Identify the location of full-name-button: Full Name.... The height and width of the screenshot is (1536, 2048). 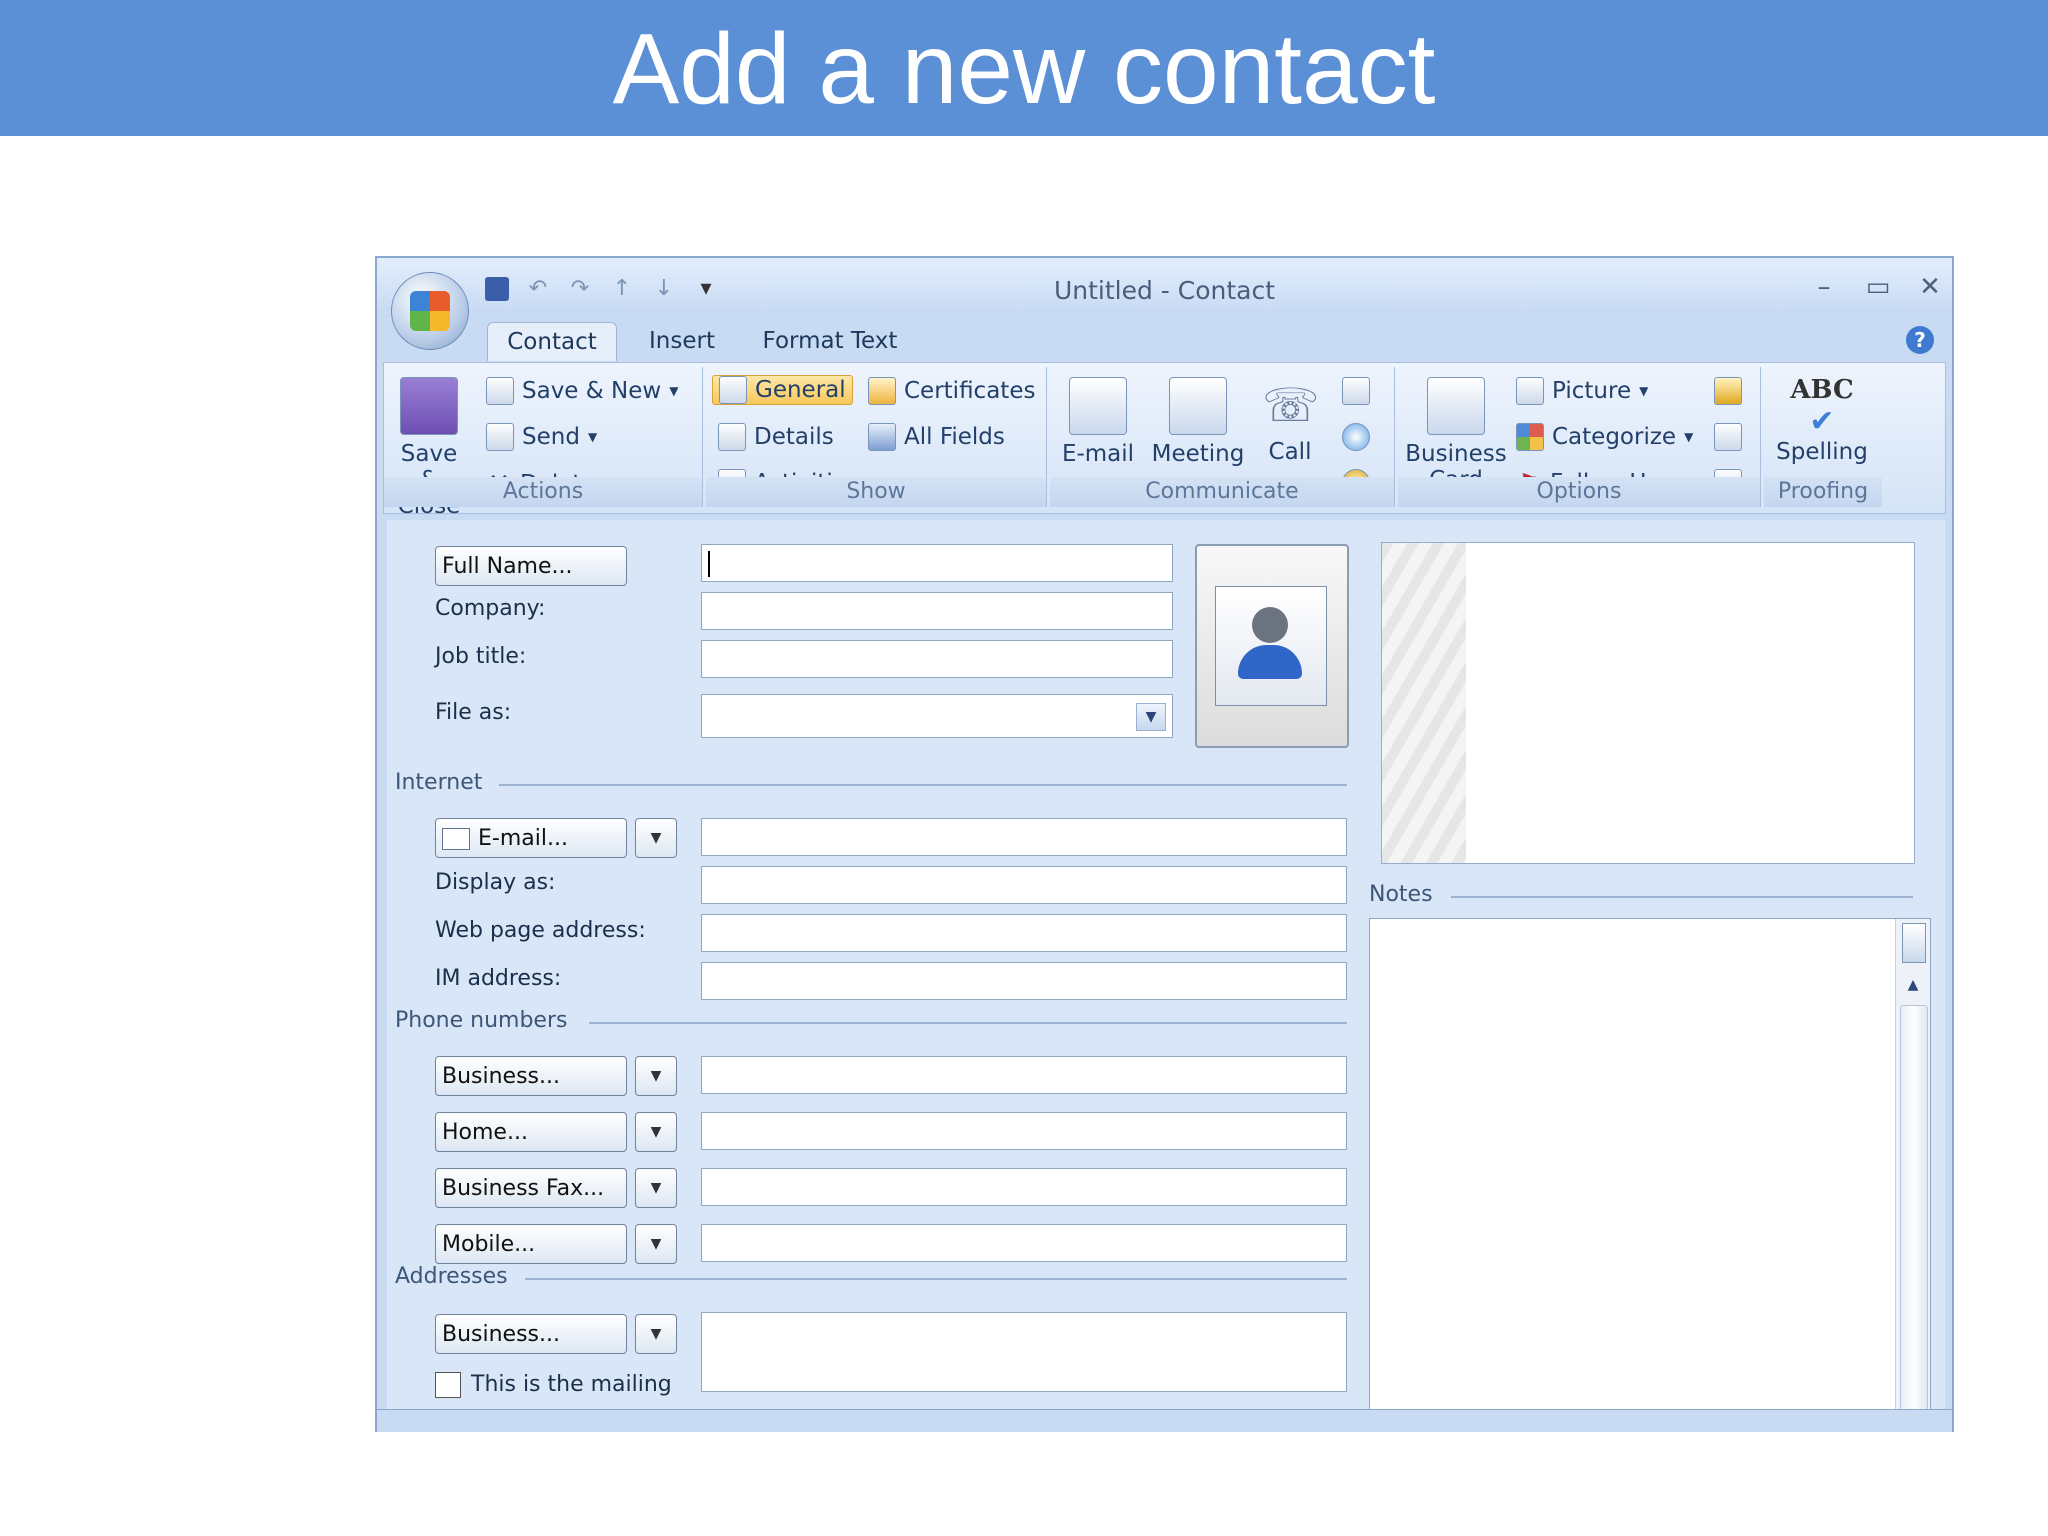
(531, 566).